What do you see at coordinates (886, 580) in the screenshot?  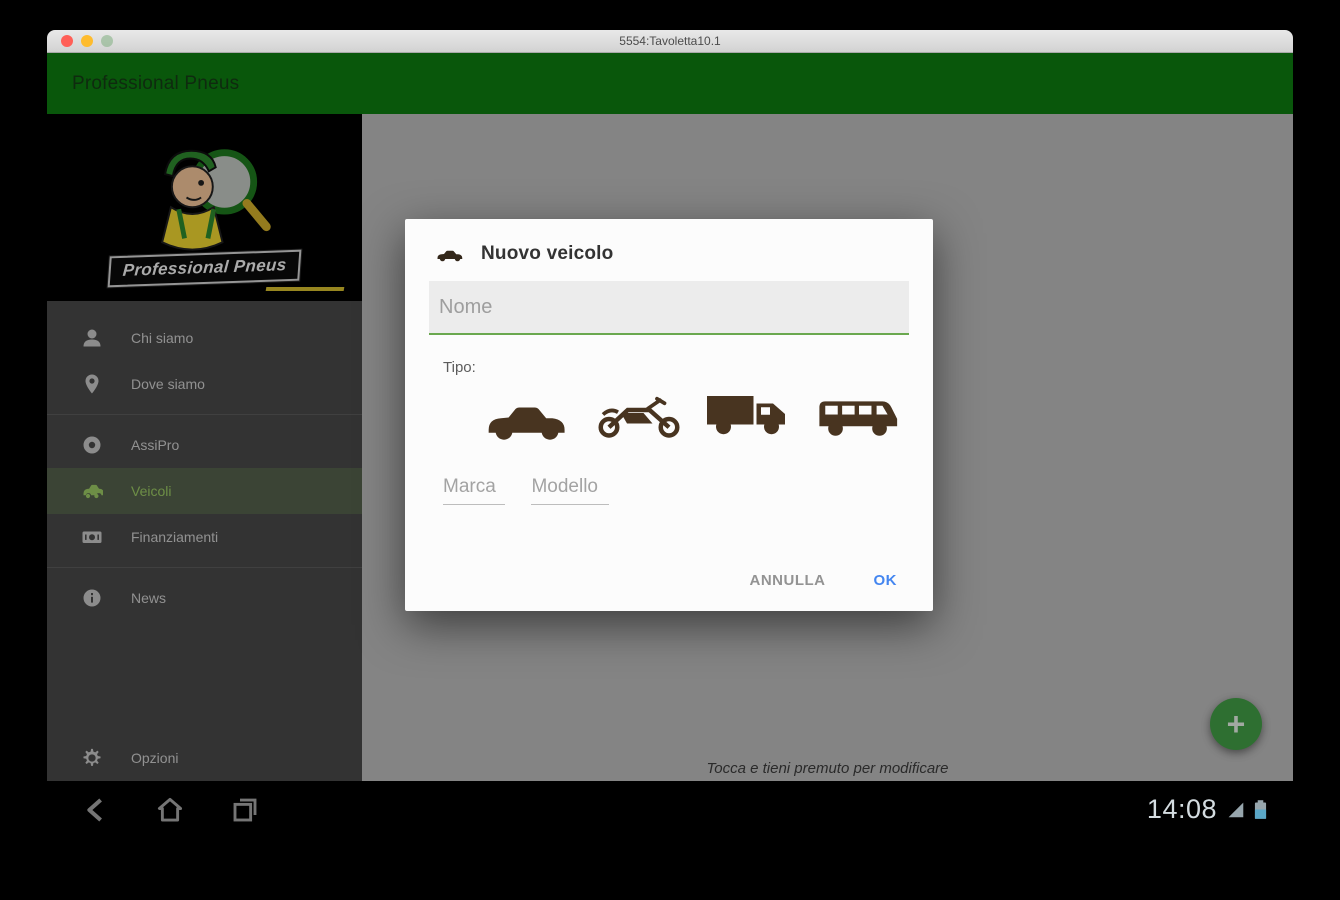 I see `ok-button: OK` at bounding box center [886, 580].